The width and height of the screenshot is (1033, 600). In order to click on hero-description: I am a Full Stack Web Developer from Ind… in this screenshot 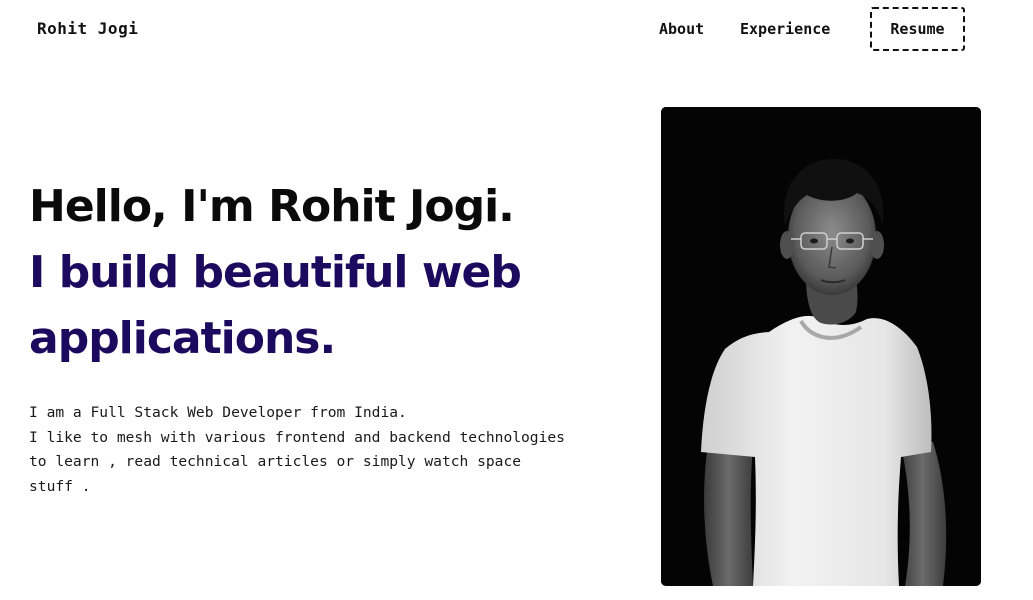, I will do `click(334, 450)`.